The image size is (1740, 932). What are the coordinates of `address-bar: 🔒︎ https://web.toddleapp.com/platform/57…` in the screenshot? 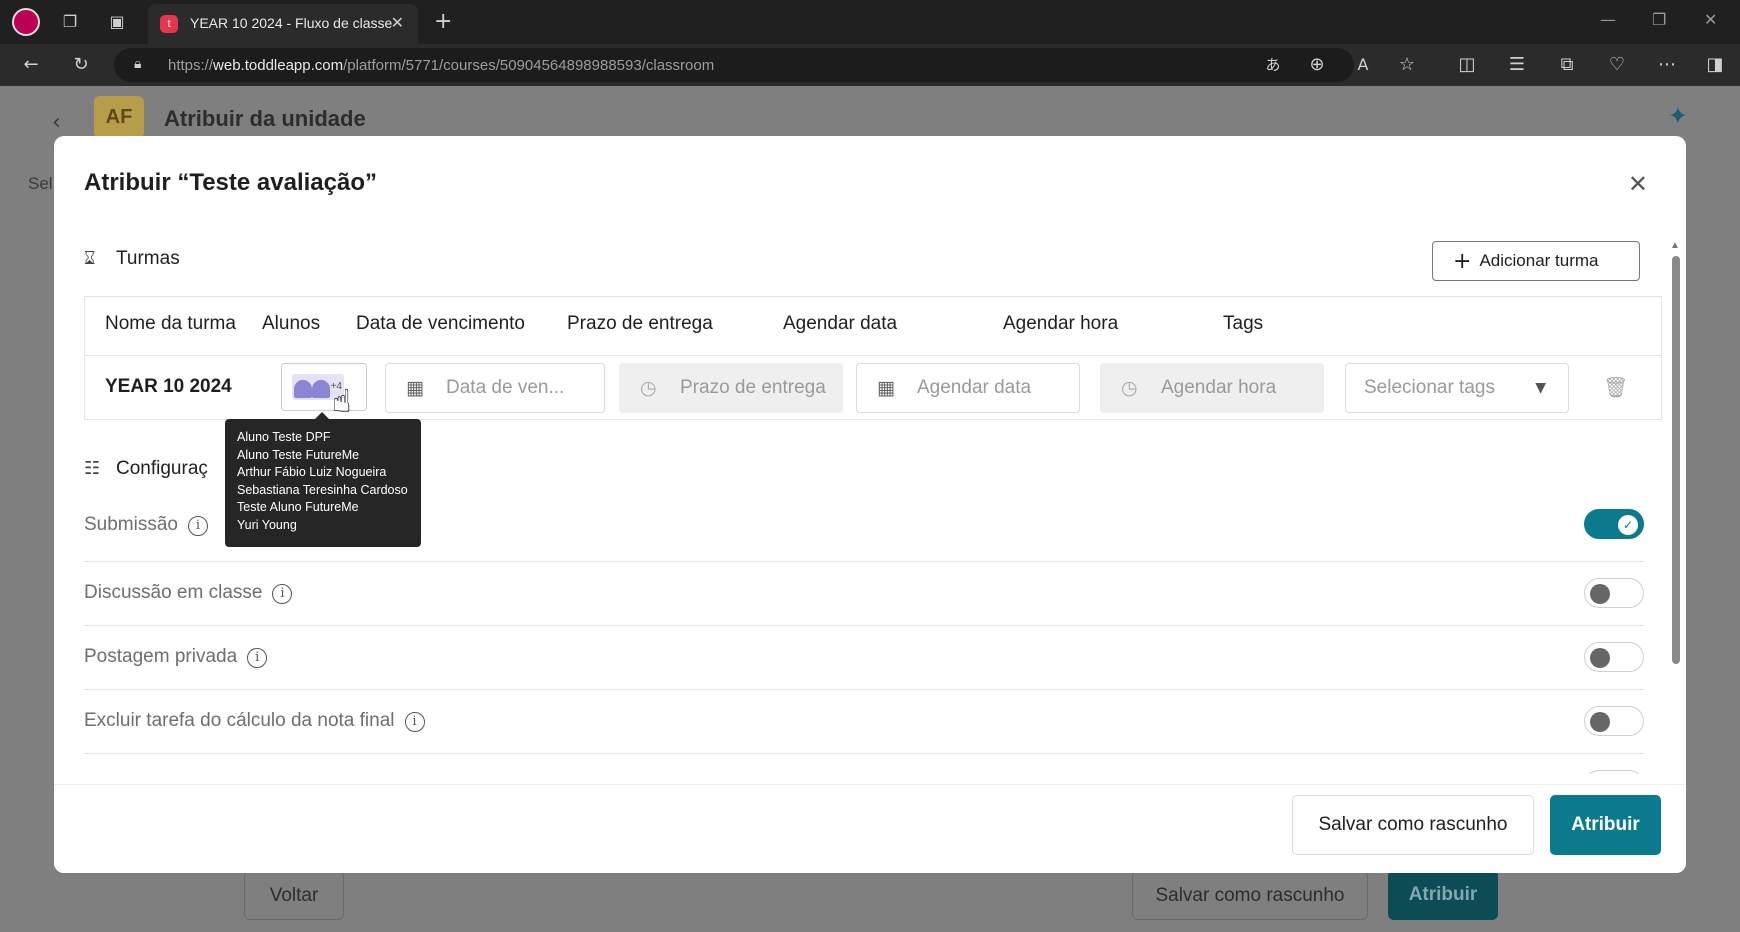 It's located at (734, 65).